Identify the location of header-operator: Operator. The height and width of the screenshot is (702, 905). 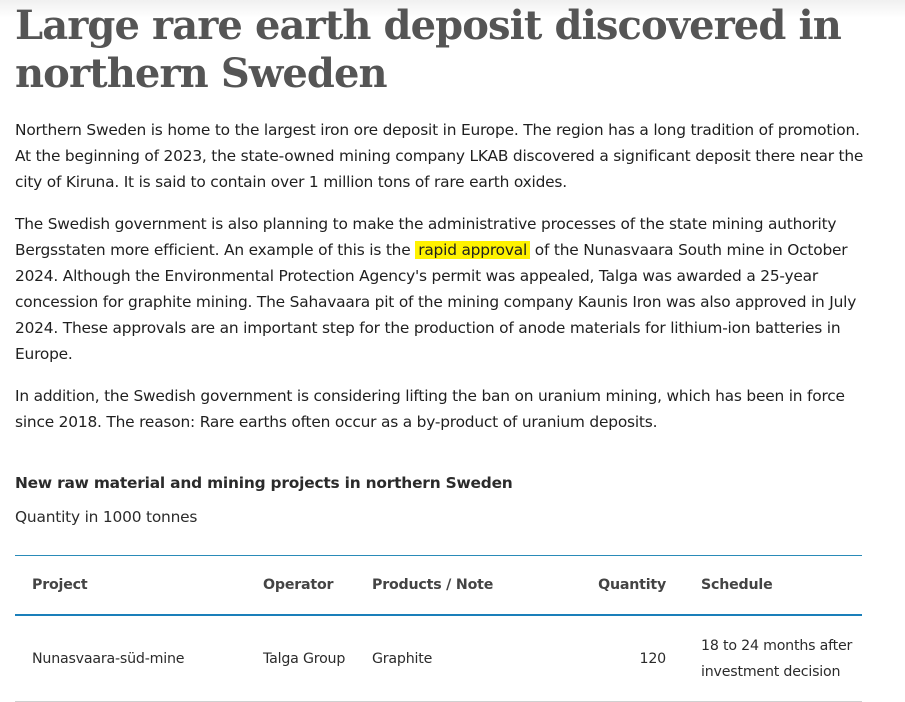
(317, 585).